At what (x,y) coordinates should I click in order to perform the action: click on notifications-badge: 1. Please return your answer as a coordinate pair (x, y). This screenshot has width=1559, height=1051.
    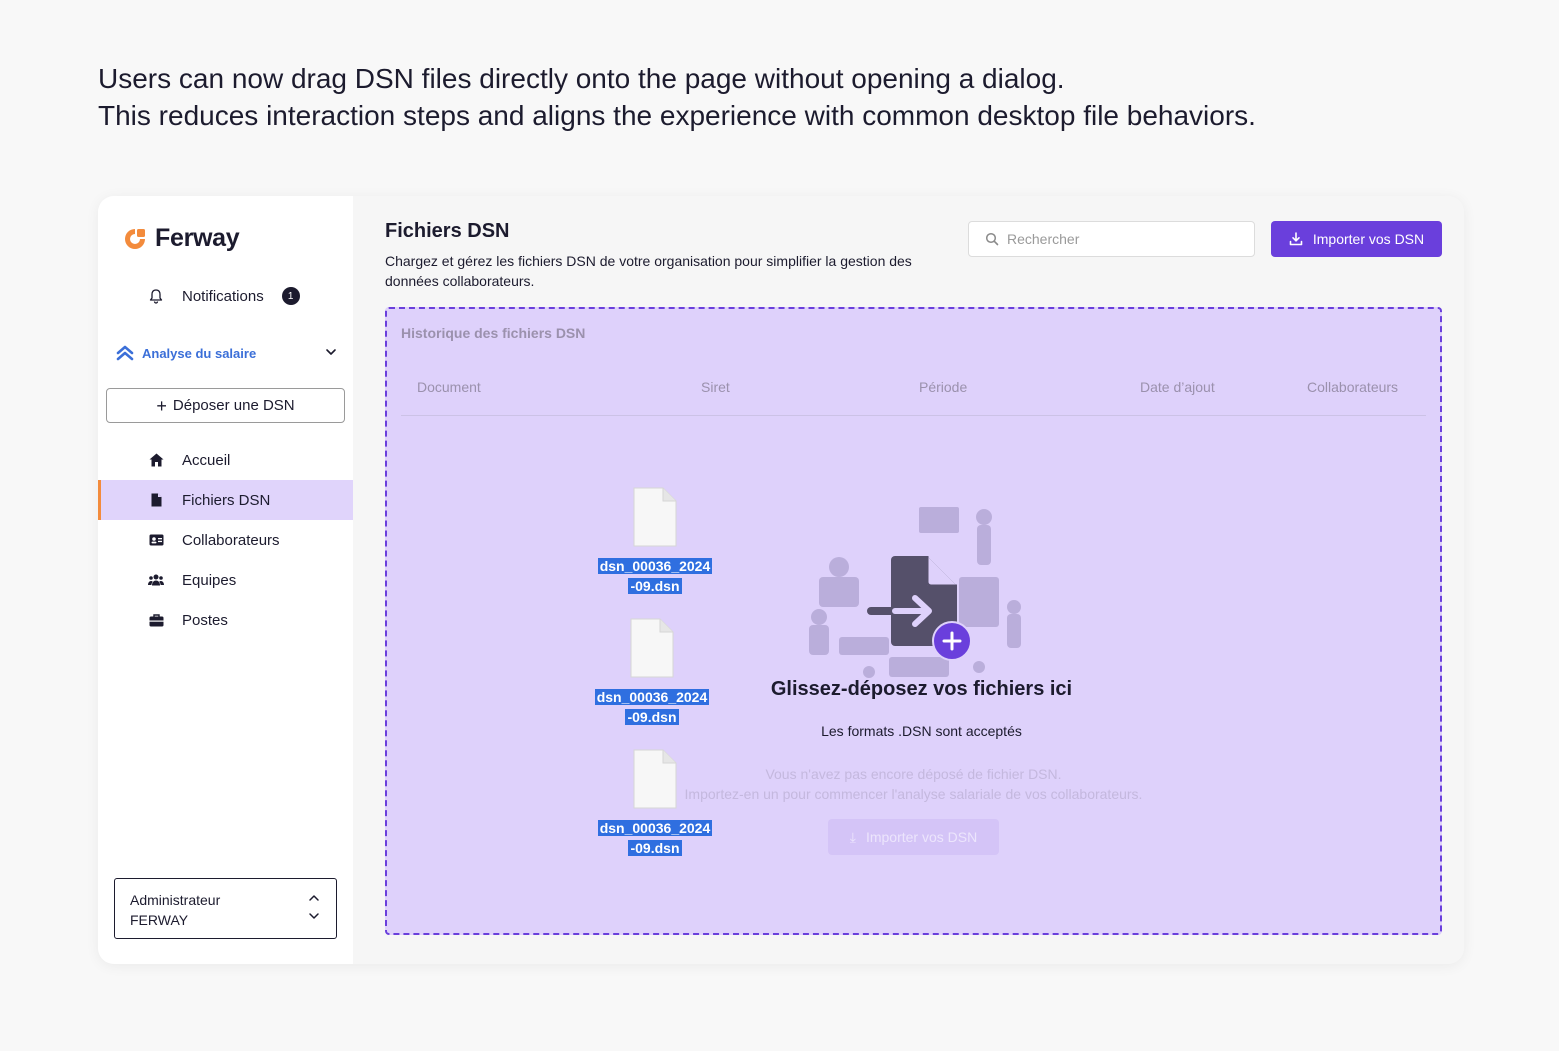
    Looking at the image, I should click on (290, 296).